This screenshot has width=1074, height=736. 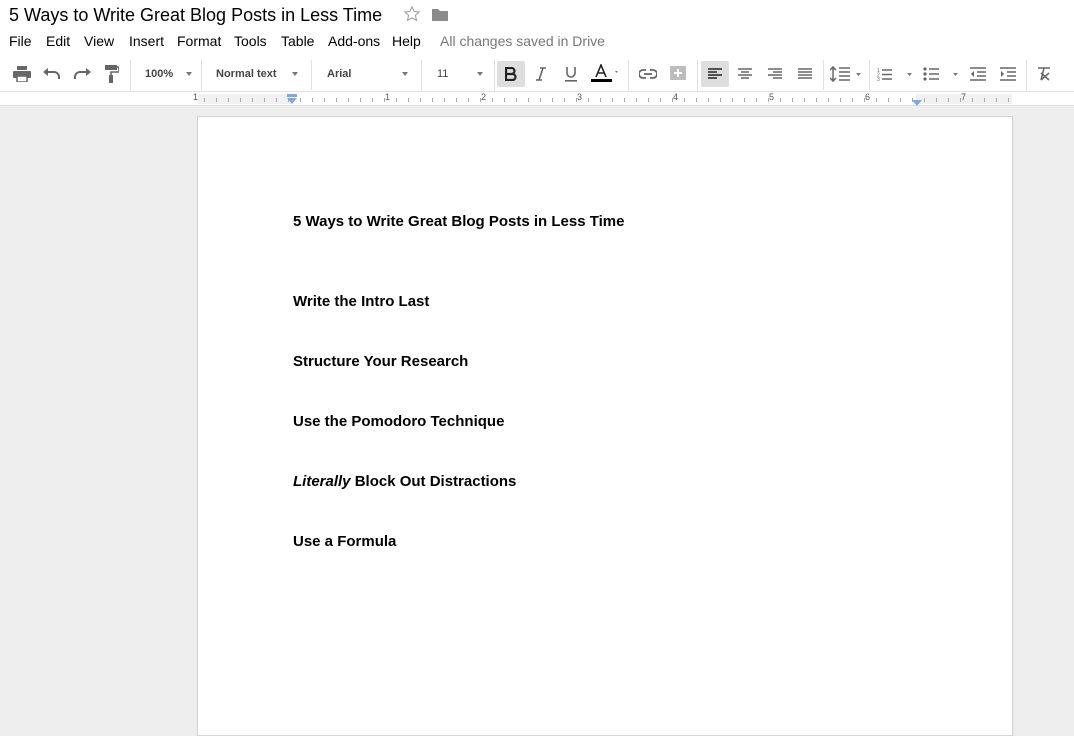 What do you see at coordinates (440, 15) in the screenshot?
I see `folder-icon` at bounding box center [440, 15].